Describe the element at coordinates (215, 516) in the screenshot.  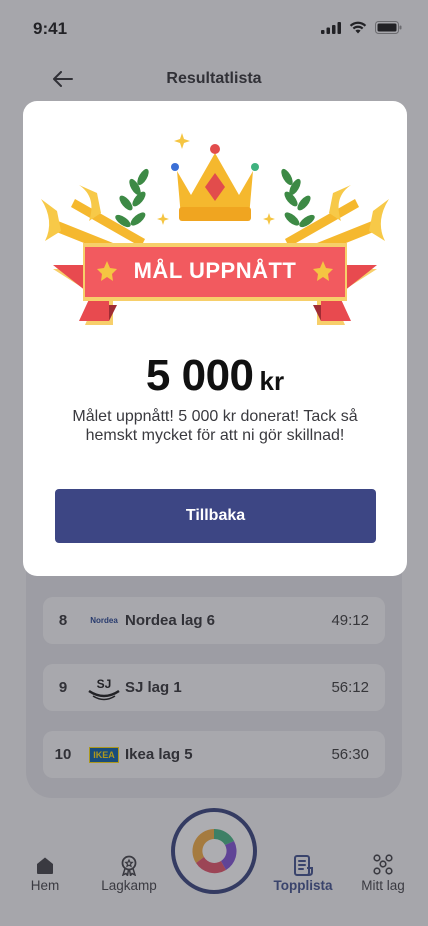
I see `tillbaka-button: Tillbaka` at that location.